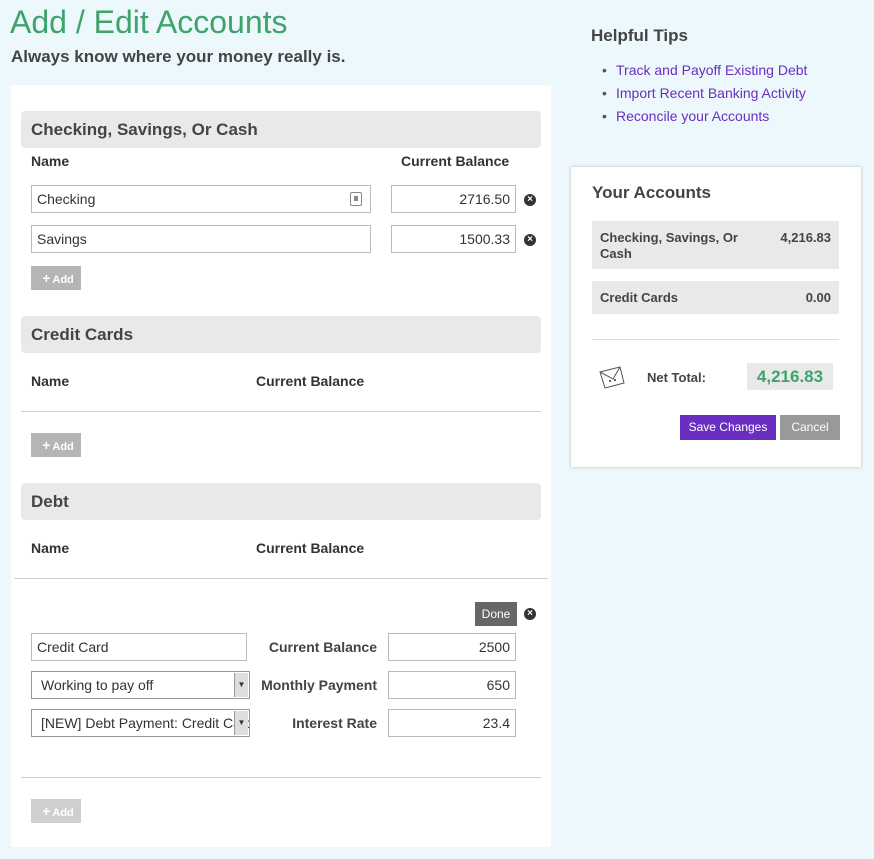 The width and height of the screenshot is (874, 859). What do you see at coordinates (66, 199) in the screenshot?
I see `input-value: Checking` at bounding box center [66, 199].